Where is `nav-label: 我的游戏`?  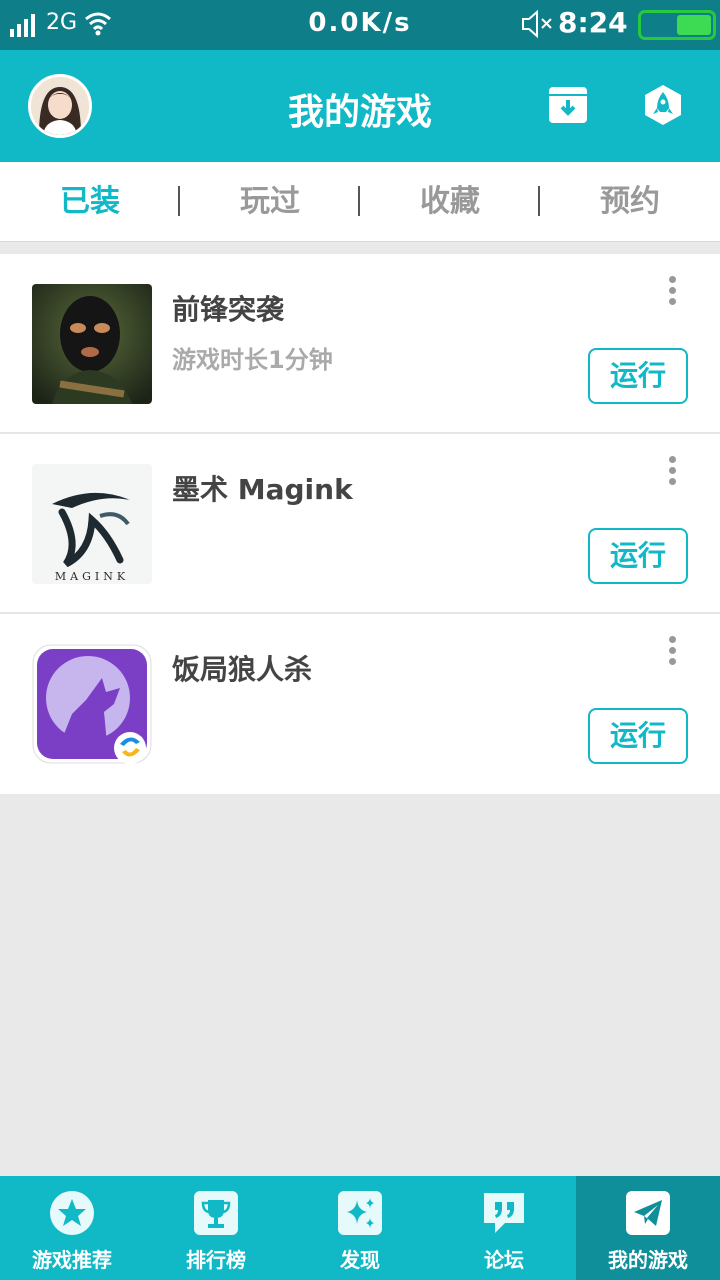 nav-label: 我的游戏 is located at coordinates (648, 1260).